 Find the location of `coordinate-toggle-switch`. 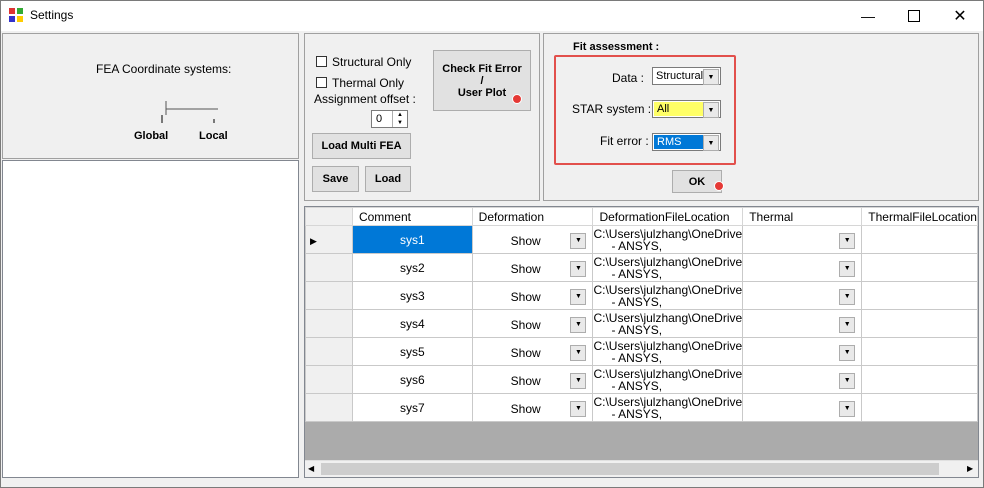

coordinate-toggle-switch is located at coordinates (189, 112).